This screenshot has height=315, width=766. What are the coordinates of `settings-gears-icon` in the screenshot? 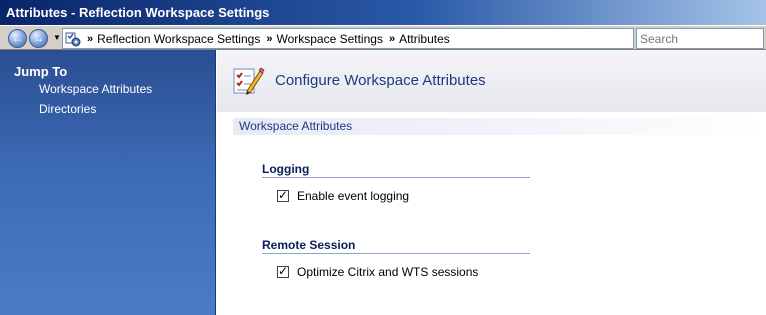 It's located at (73, 39).